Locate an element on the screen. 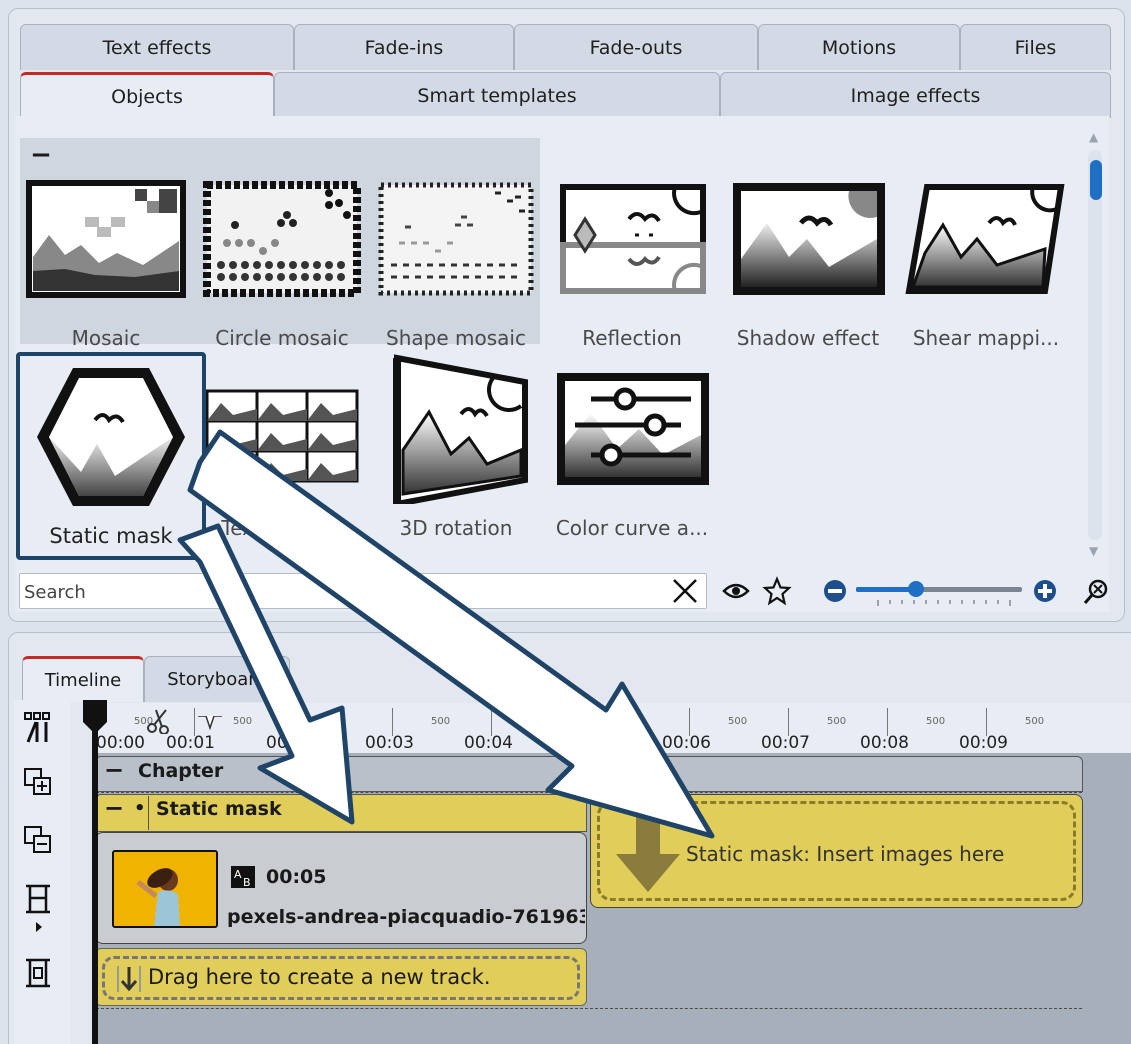 This screenshot has height=1044, width=1131. tab-label: Fade-ins is located at coordinates (404, 47).